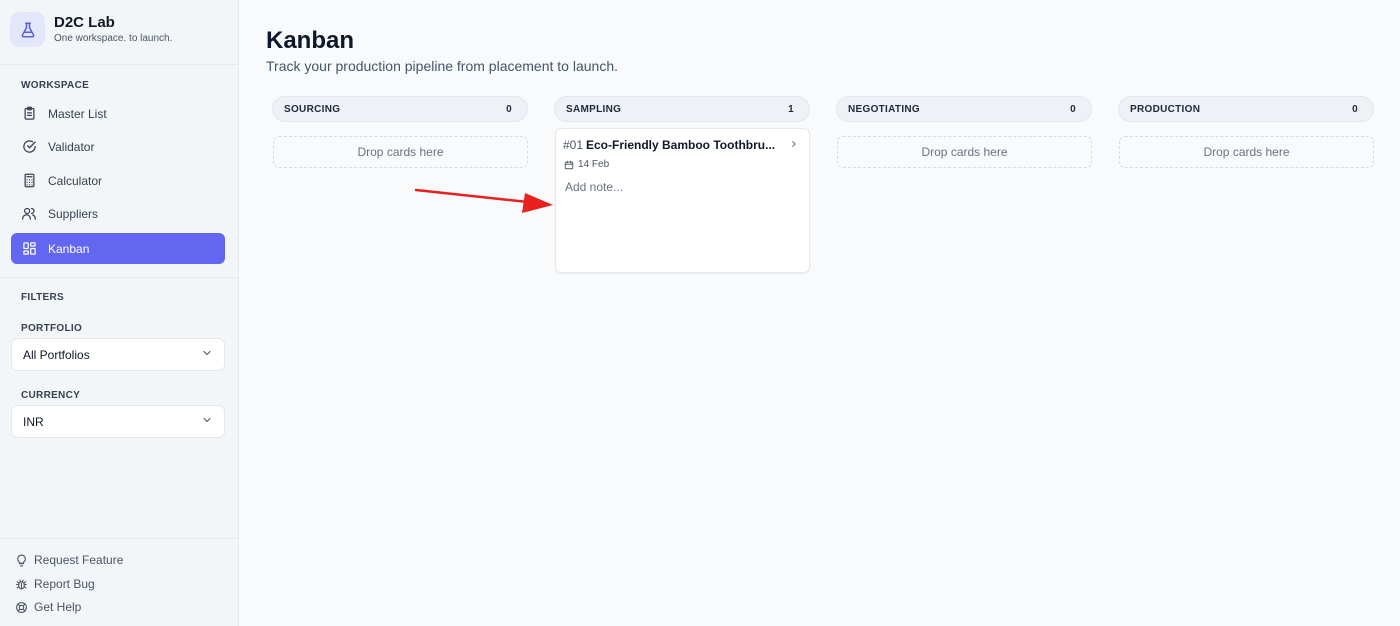  Describe the element at coordinates (118, 354) in the screenshot. I see `portfolio-select: All Portfolios` at that location.